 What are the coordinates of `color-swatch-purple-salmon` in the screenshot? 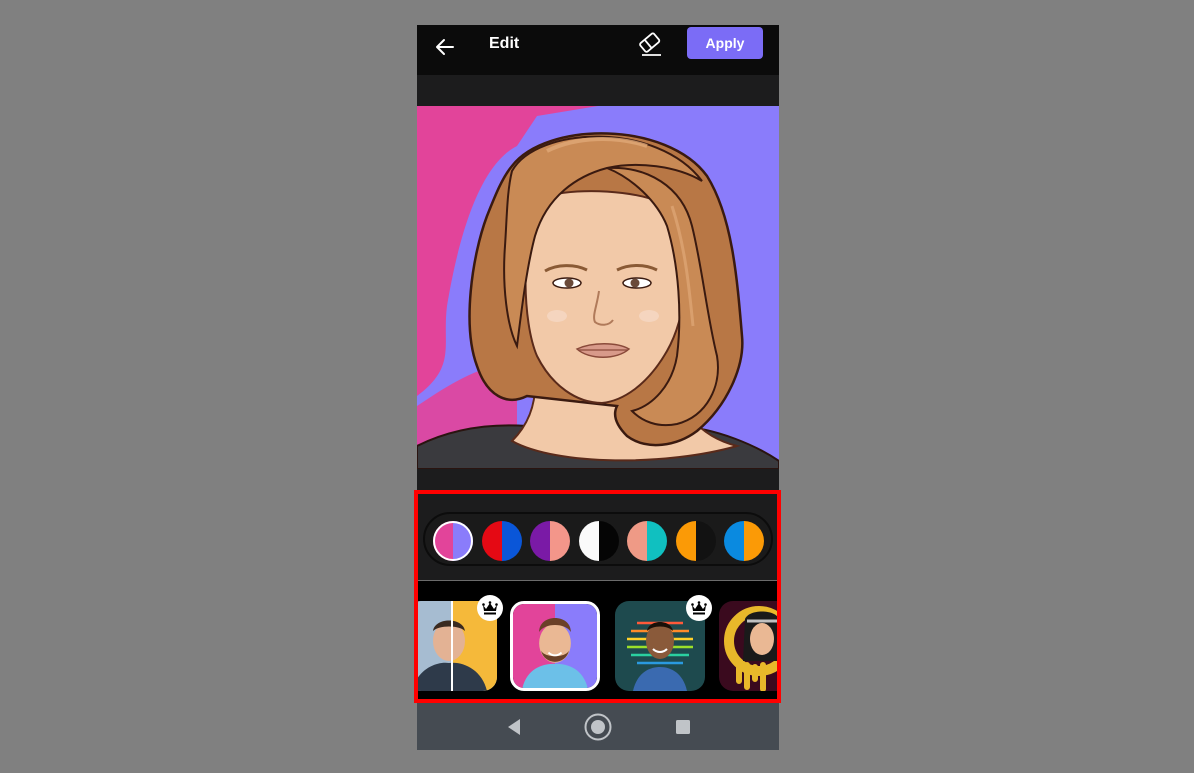 It's located at (550, 541).